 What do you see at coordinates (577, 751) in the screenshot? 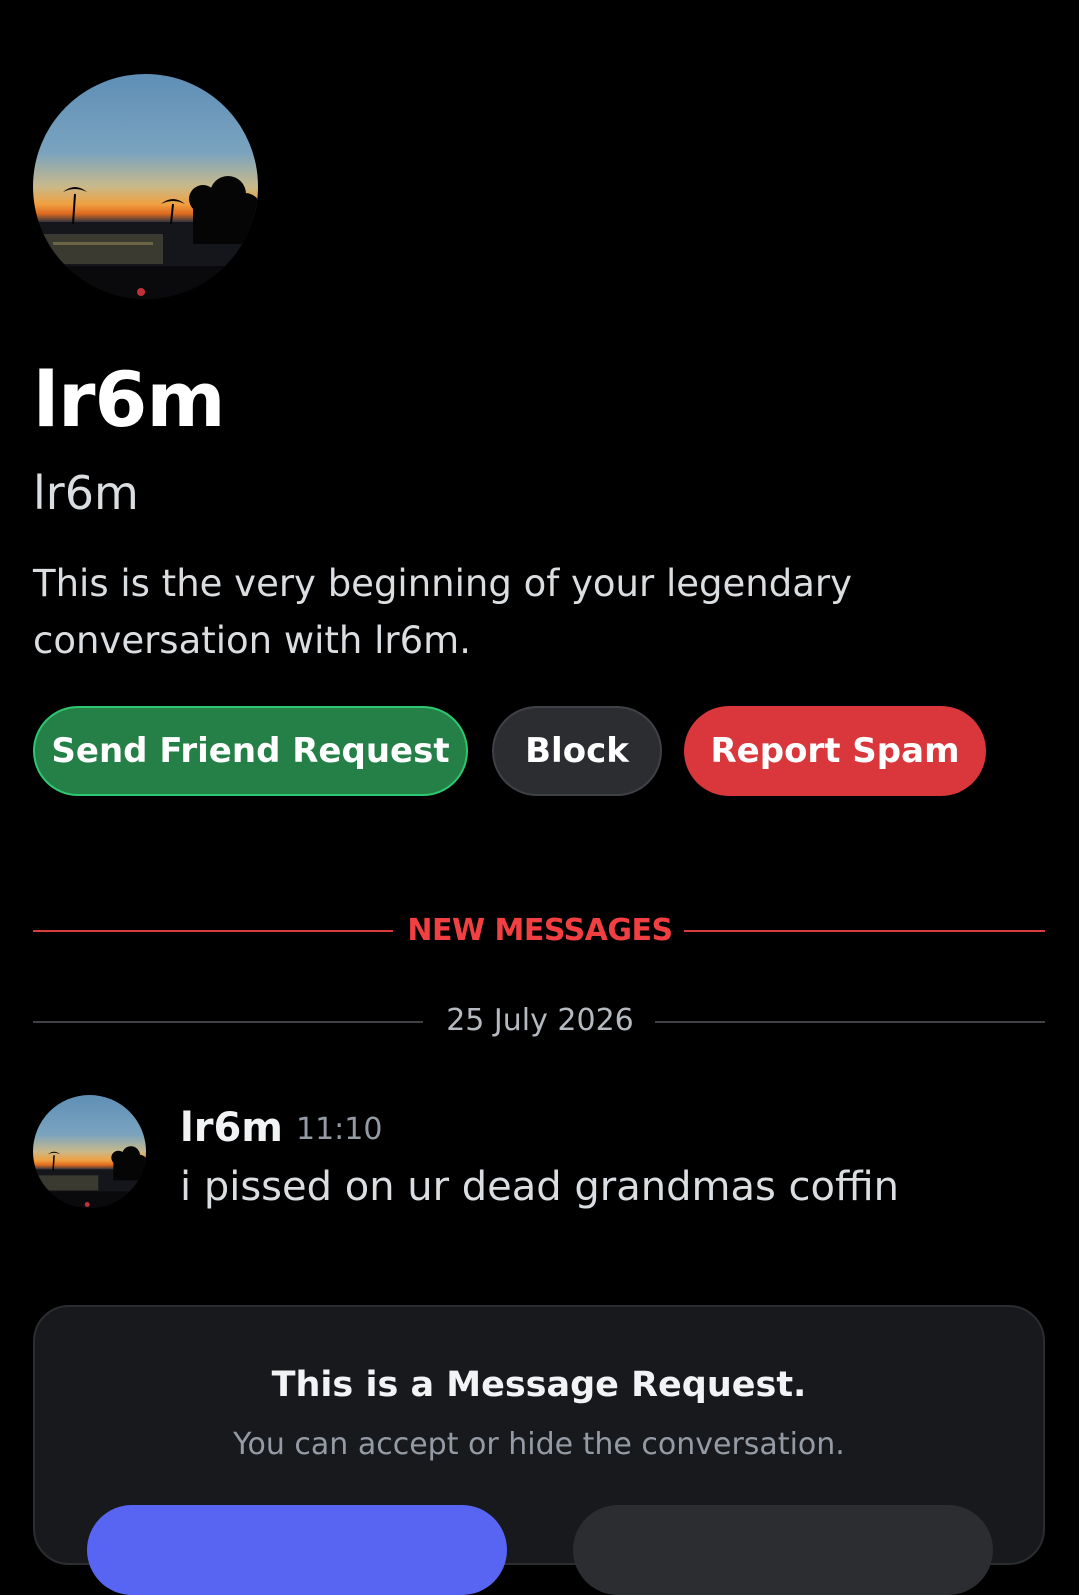
I see `block-button: Block` at bounding box center [577, 751].